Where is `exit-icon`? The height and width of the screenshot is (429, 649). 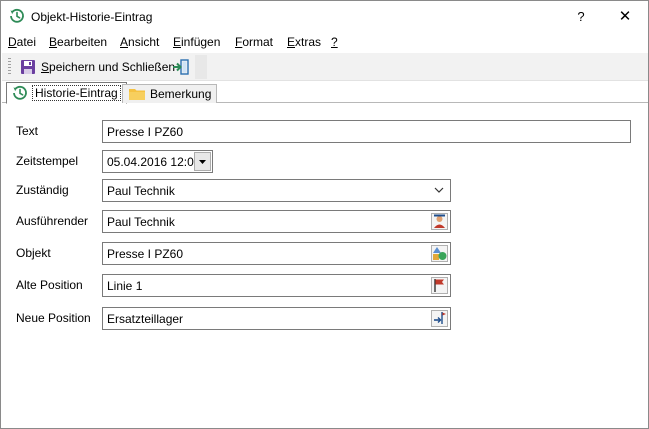 exit-icon is located at coordinates (181, 67).